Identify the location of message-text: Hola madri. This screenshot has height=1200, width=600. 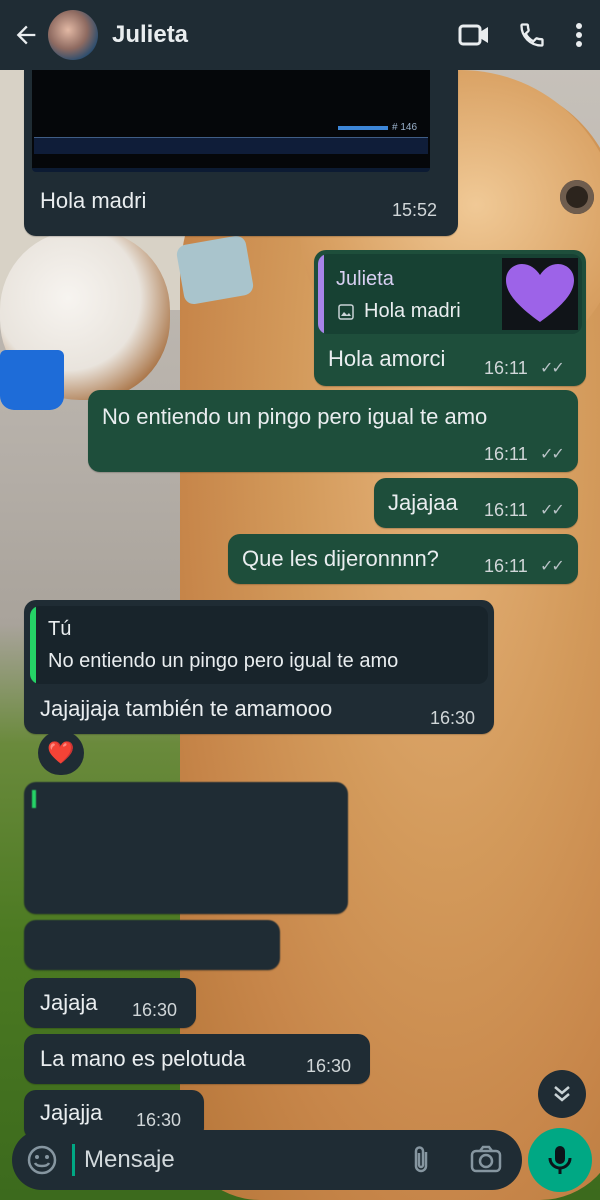
(93, 200).